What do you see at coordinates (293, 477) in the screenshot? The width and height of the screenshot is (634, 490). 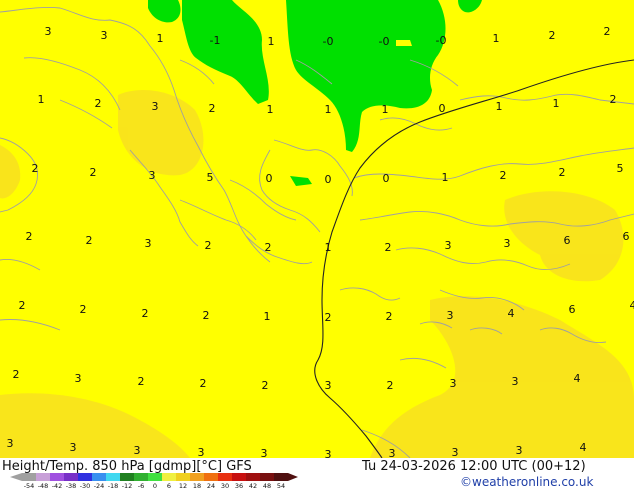 I see `colorbar-right-arrow` at bounding box center [293, 477].